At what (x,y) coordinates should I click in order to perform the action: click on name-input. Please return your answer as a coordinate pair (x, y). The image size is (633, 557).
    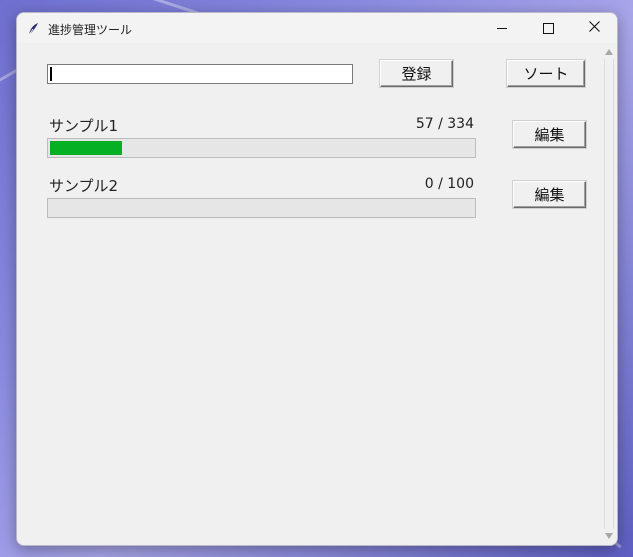
    Looking at the image, I should click on (200, 74).